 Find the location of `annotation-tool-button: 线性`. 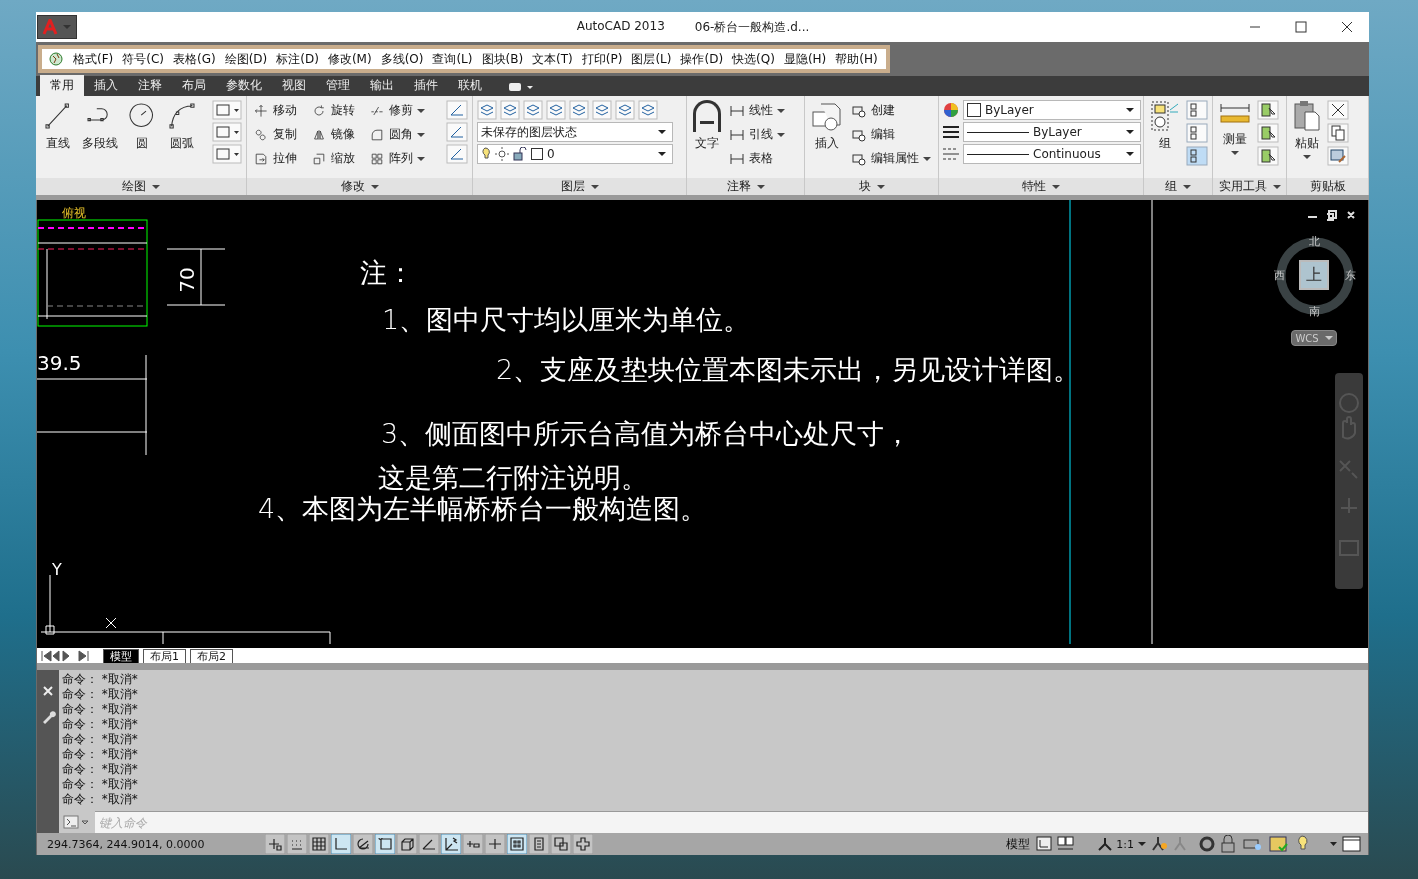

annotation-tool-button: 线性 is located at coordinates (757, 110).